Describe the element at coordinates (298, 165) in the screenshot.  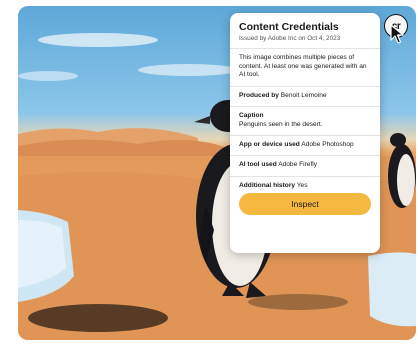
I see `ai-tool-value: Adobe Firefly` at that location.